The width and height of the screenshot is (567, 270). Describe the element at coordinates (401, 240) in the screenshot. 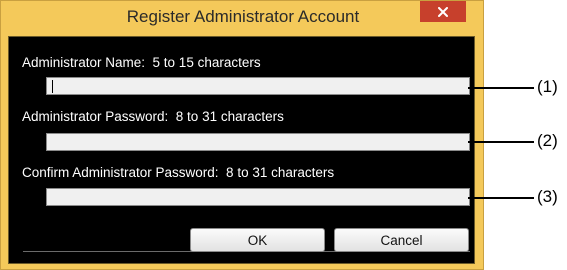

I see `cancel-button: Cancel` at that location.